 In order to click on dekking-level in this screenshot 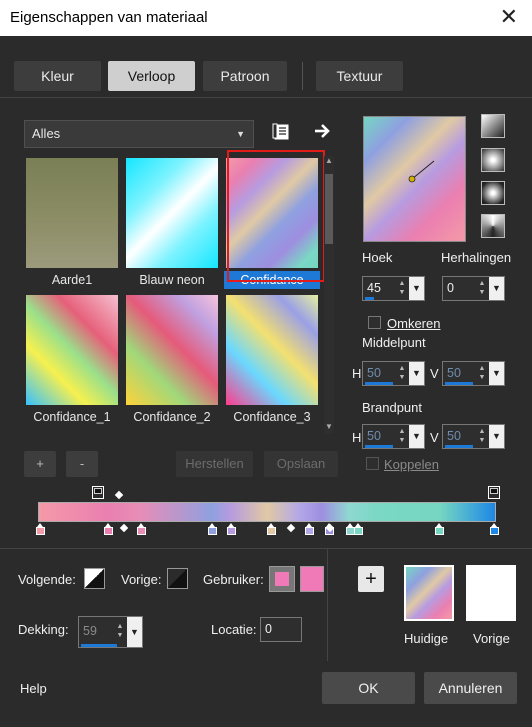, I will do `click(99, 645)`.